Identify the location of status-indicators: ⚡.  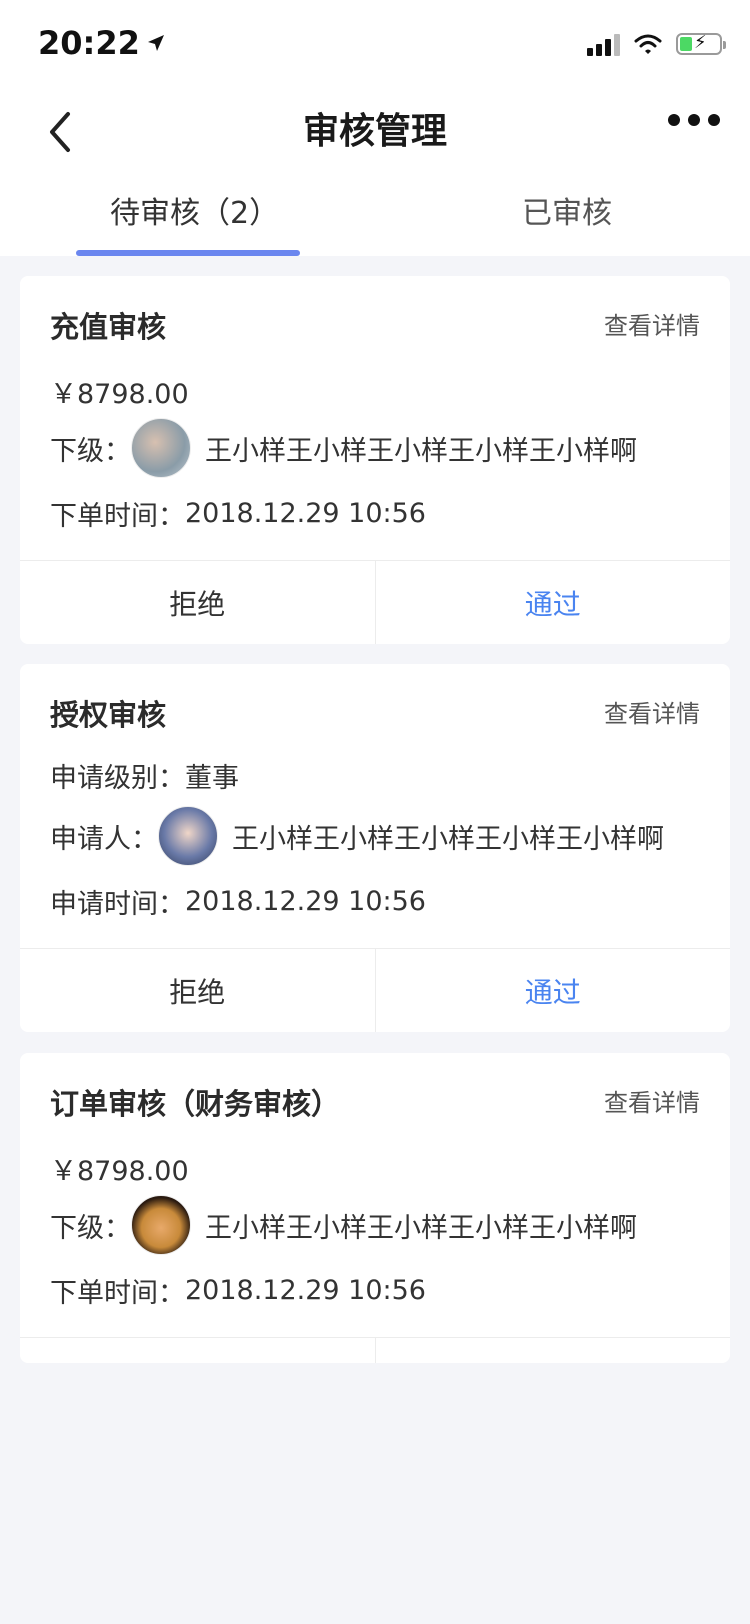
(656, 44).